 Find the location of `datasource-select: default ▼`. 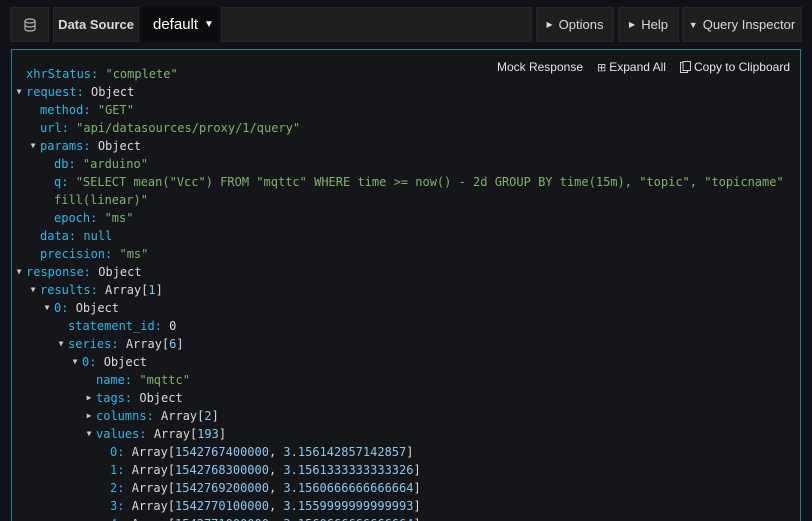

datasource-select: default ▼ is located at coordinates (180, 24).